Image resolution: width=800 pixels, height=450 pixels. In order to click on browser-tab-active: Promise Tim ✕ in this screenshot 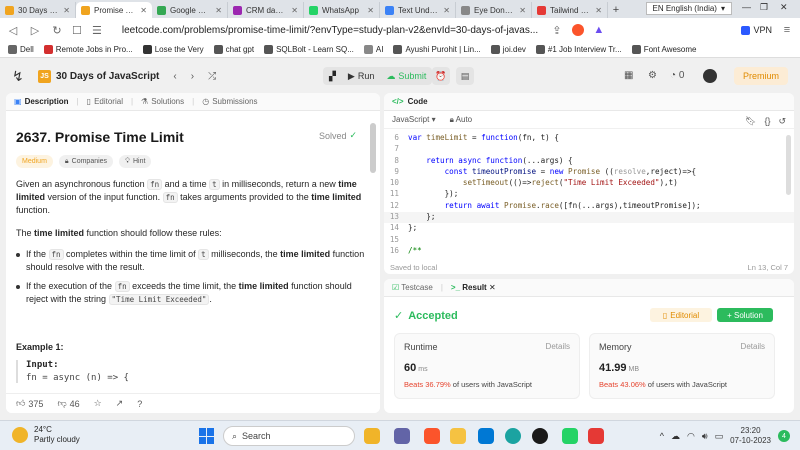, I will do `click(114, 10)`.